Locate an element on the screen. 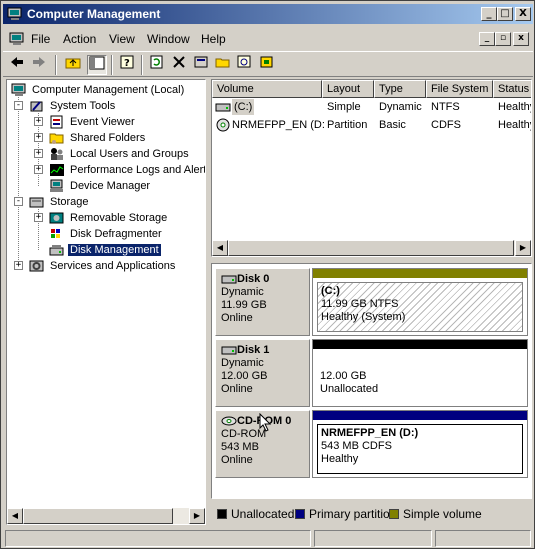 This screenshot has width=535, height=549. menu-view: View is located at coordinates (122, 39).